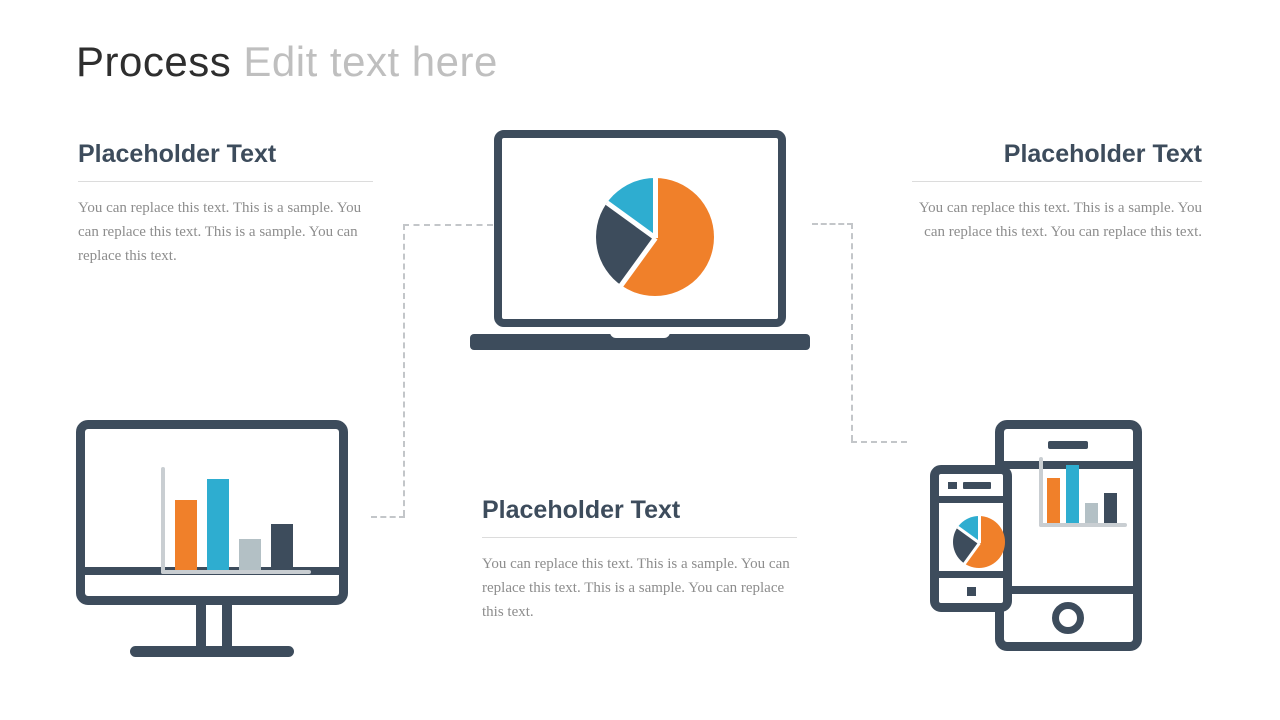  I want to click on tablet-bottom-bezel-line, so click(1068, 590).